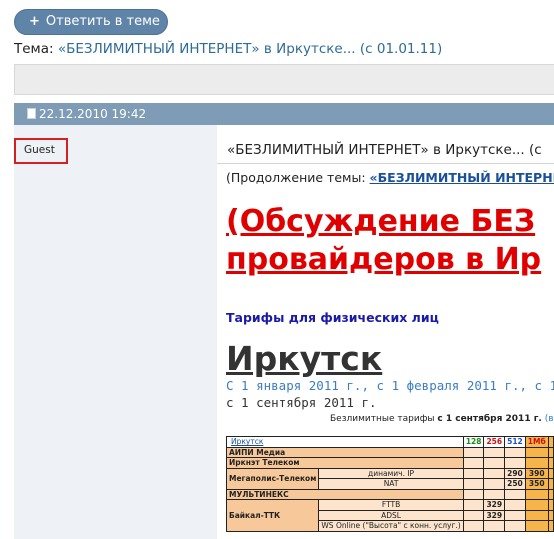  I want to click on tariff-sub: динамич. IP, so click(391, 473).